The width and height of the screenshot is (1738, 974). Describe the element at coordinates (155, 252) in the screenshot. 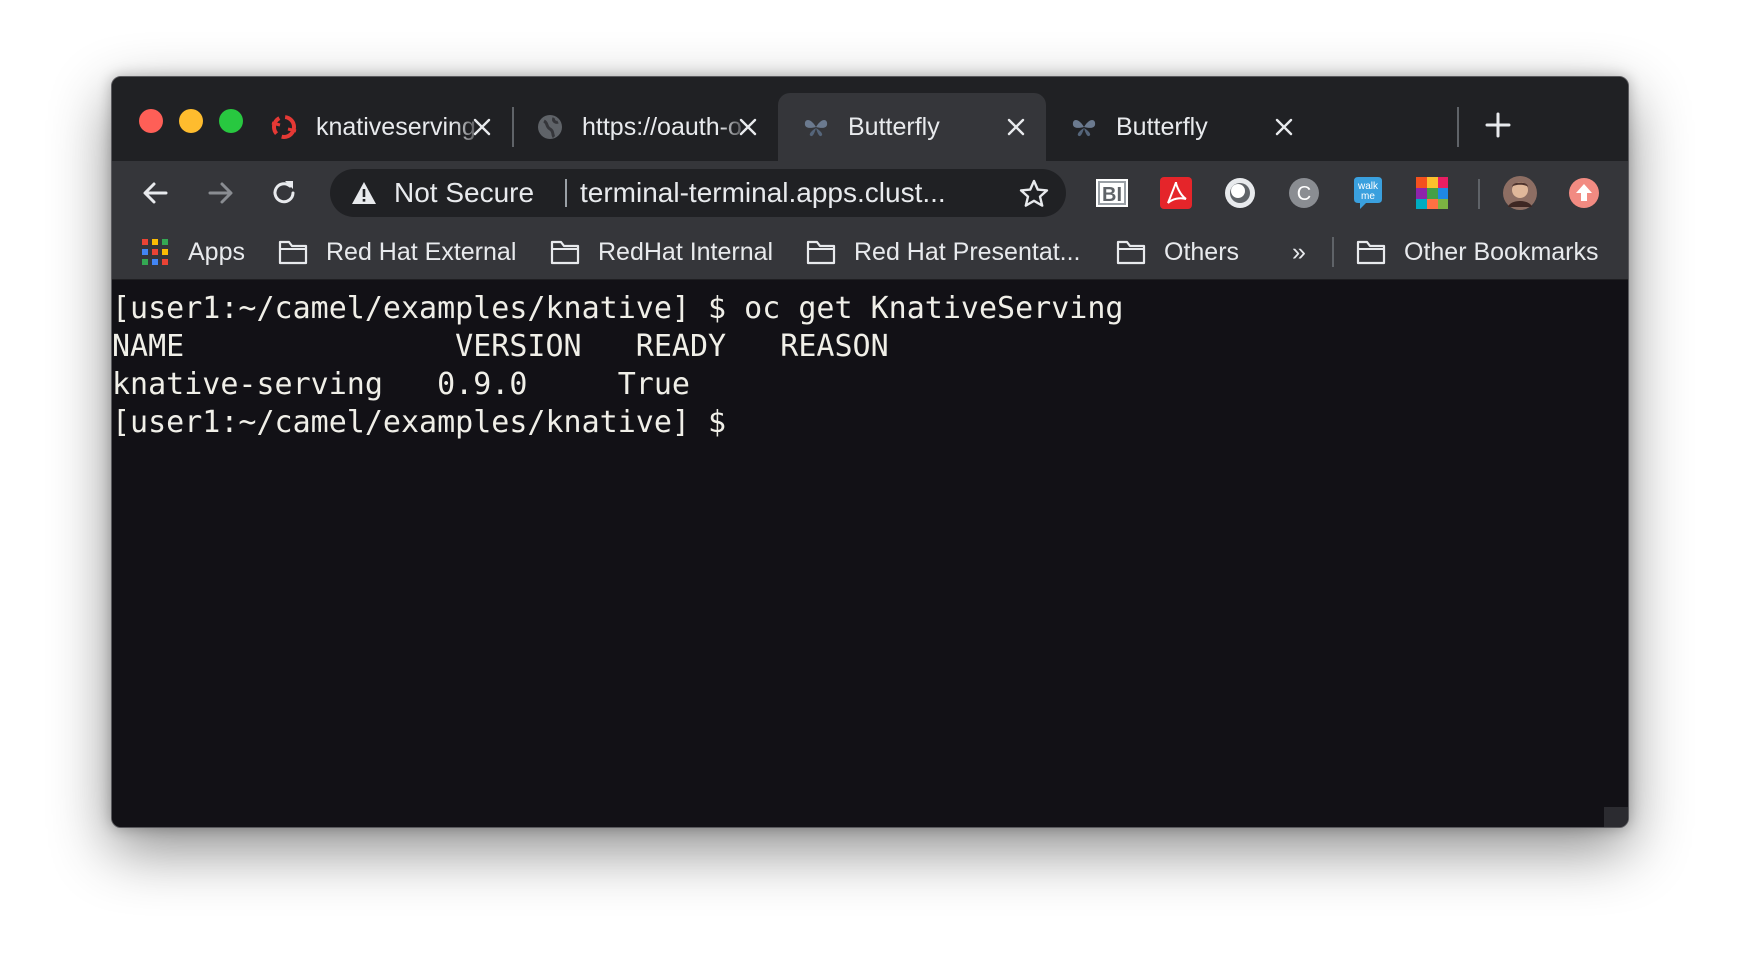

I see `apps-grid-icon` at that location.